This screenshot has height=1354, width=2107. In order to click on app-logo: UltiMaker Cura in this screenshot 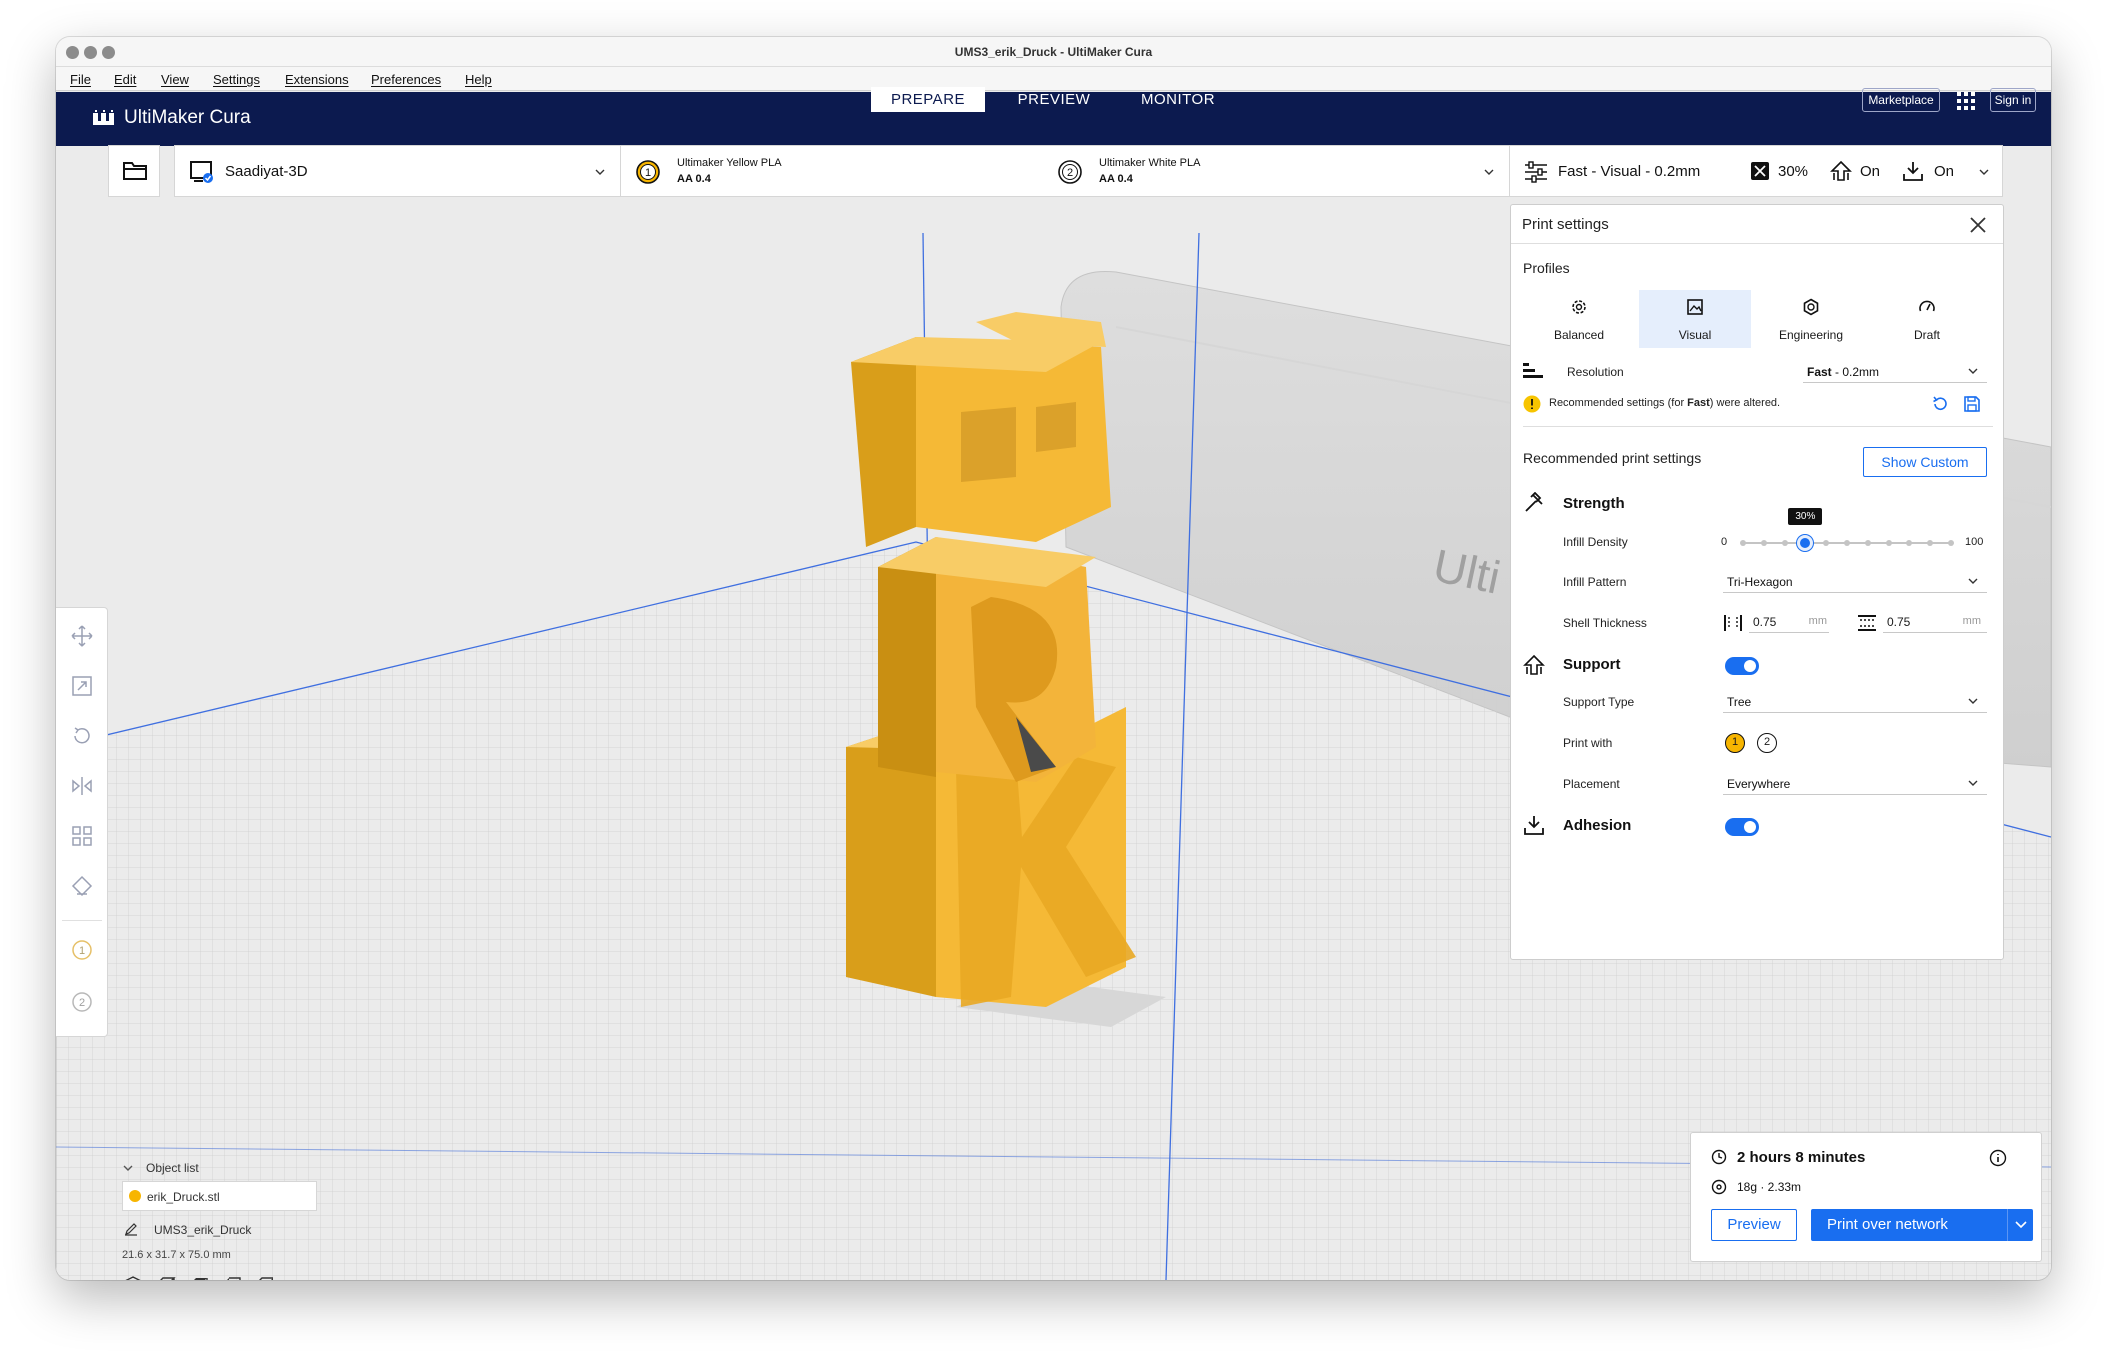, I will do `click(171, 118)`.